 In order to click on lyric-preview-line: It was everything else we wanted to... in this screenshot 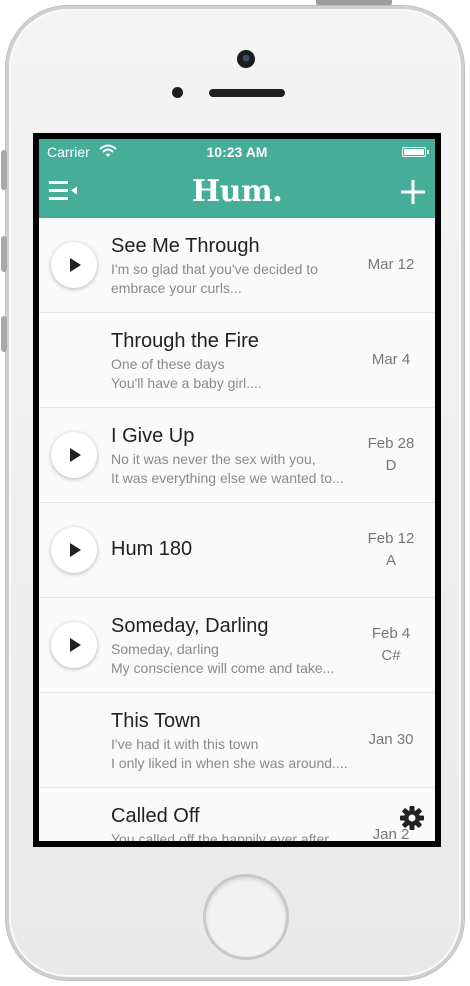, I will do `click(227, 478)`.